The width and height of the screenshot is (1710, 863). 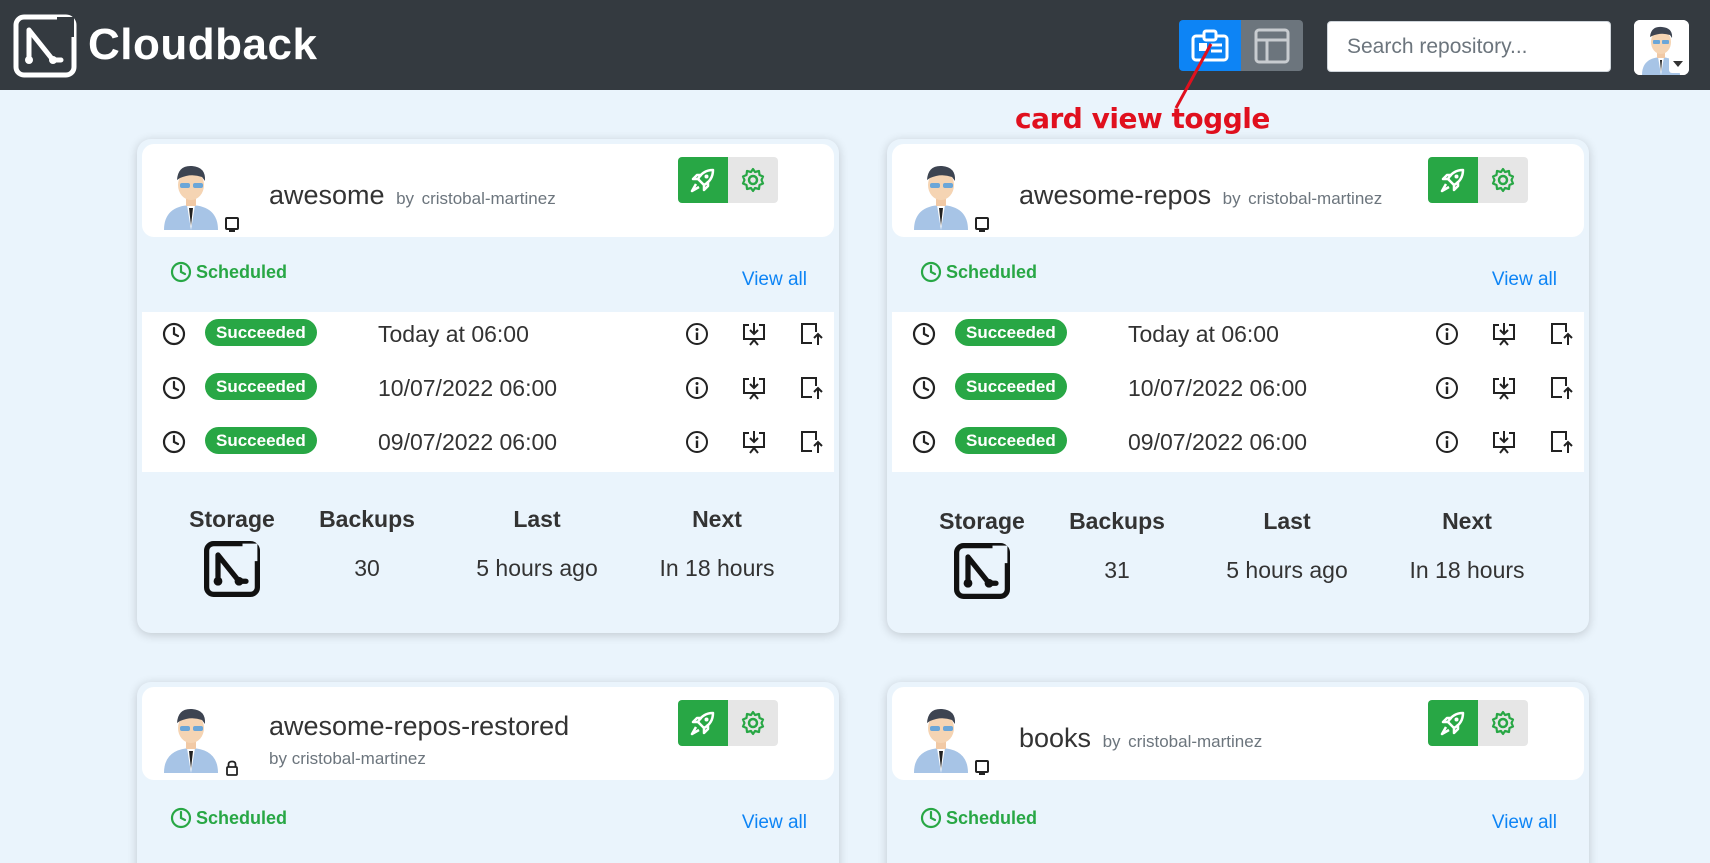 I want to click on backup-row: Succeeded 09/07/2022 06:00, so click(x=488, y=442).